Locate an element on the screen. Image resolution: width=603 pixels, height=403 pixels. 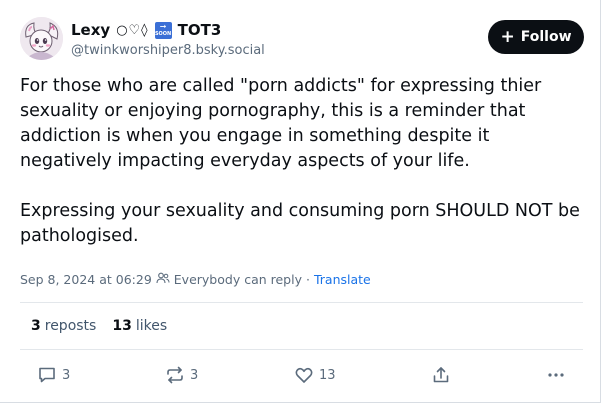
author-name-row: Lexy ○♡◊ ➞ SOON TOT3 is located at coordinates (146, 30).